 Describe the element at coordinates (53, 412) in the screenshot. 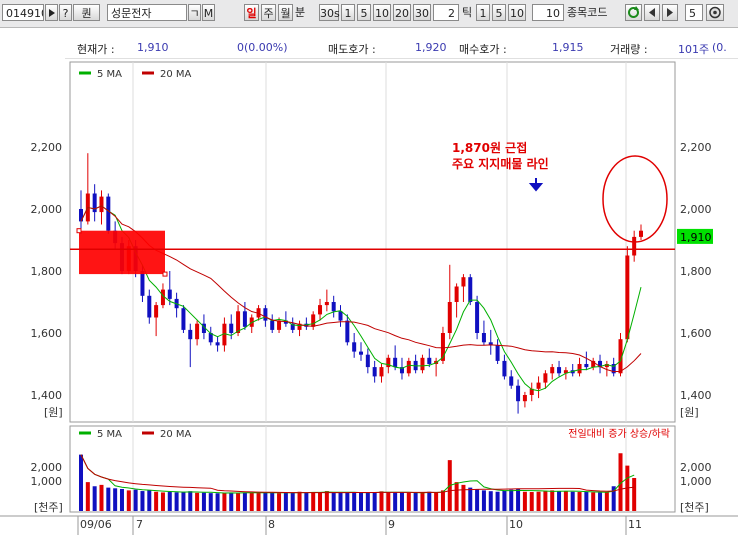

I see `price-unit-left: [원]` at that location.